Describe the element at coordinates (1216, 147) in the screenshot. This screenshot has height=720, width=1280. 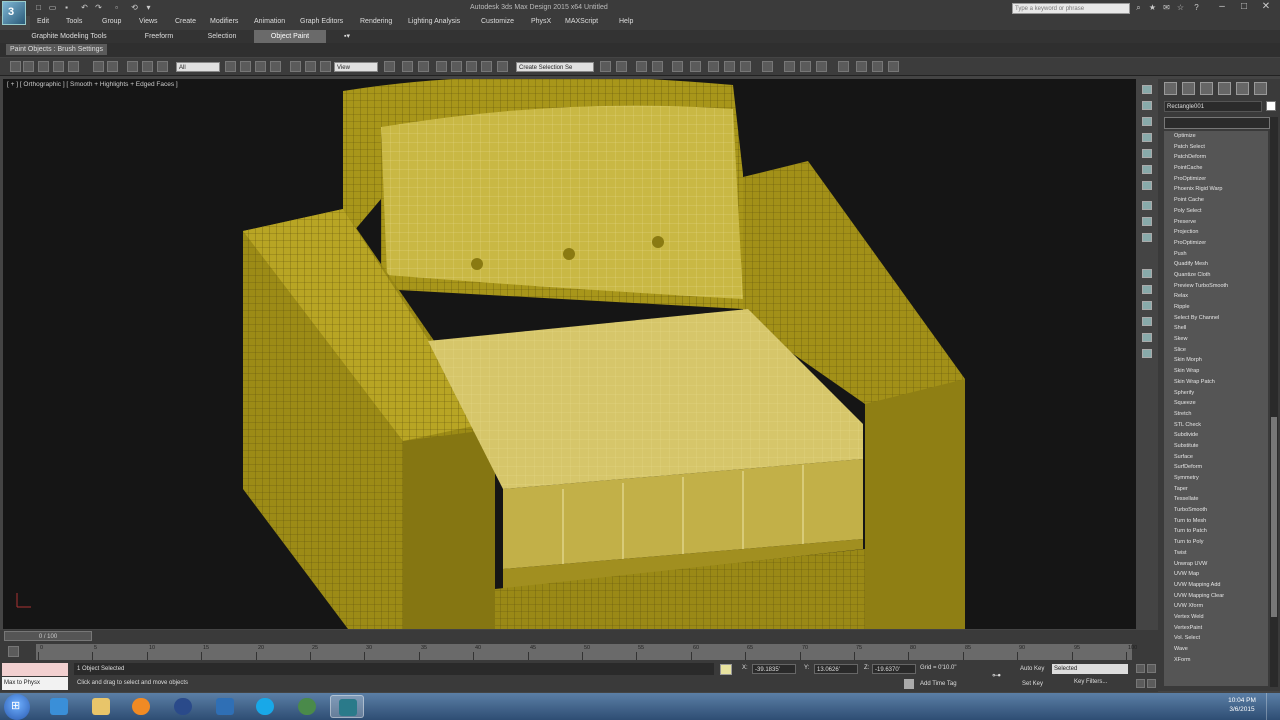
I see `modifier-list-item: Patch Select` at that location.